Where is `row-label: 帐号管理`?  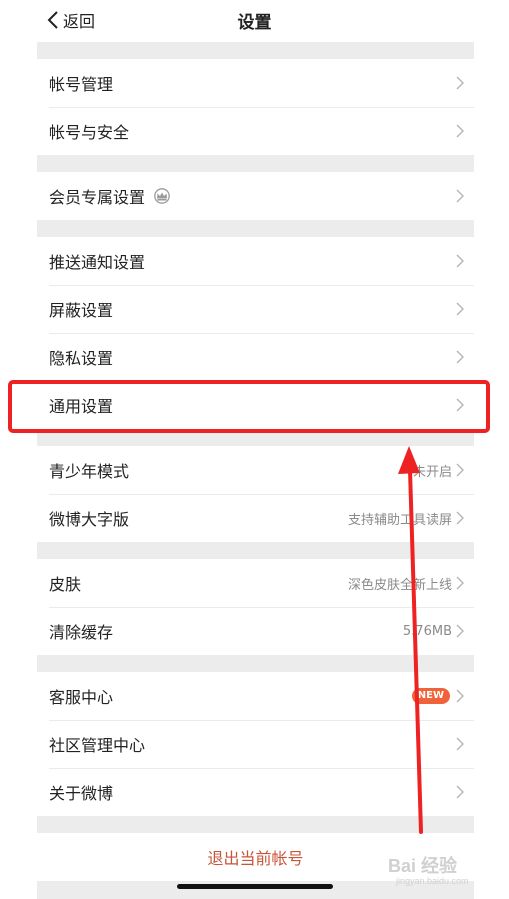 row-label: 帐号管理 is located at coordinates (81, 84).